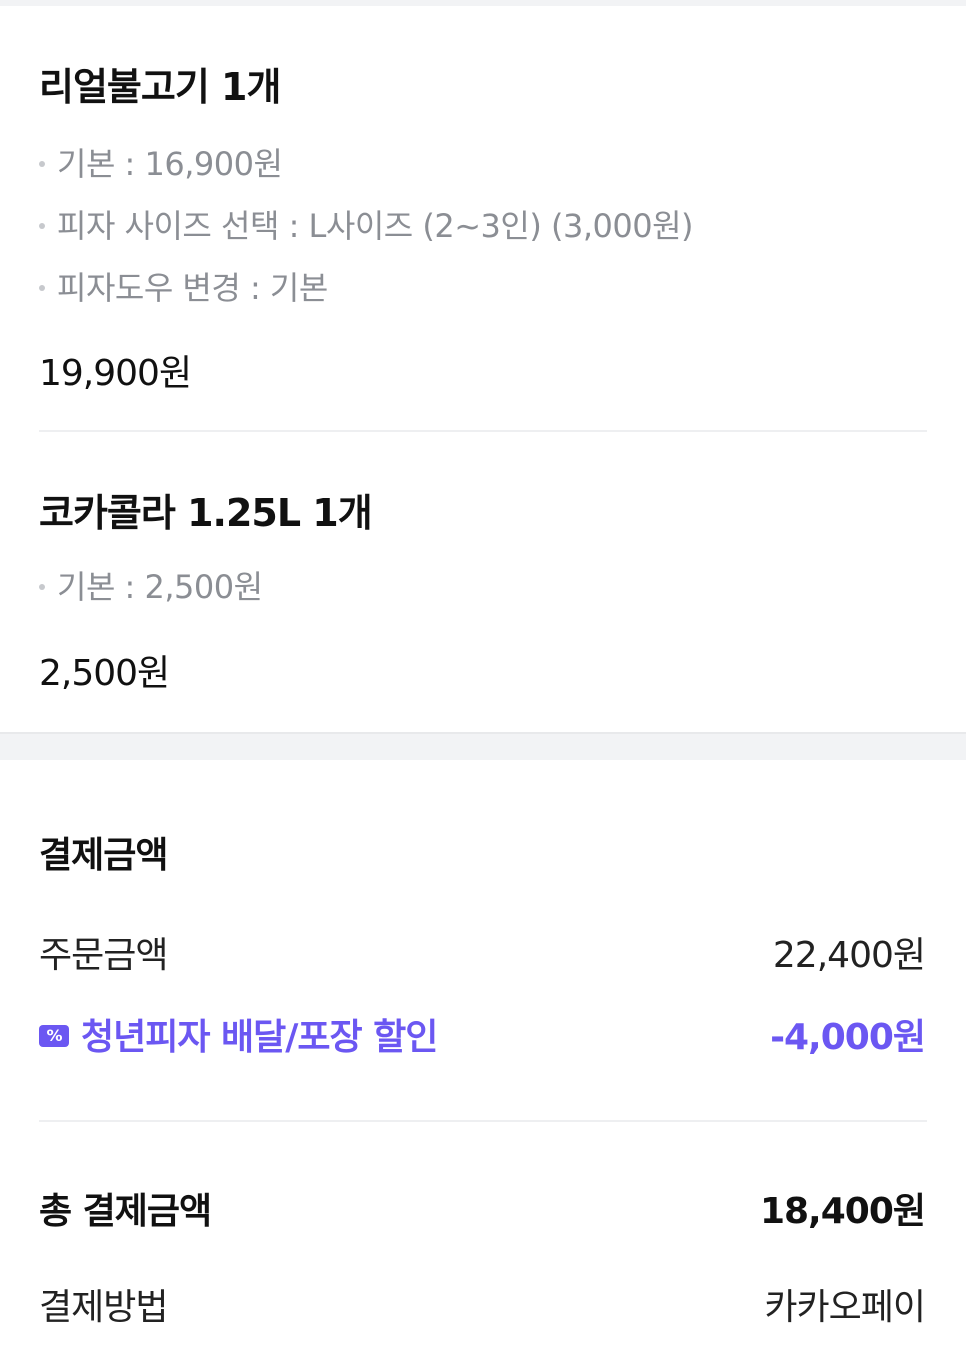  What do you see at coordinates (206, 513) in the screenshot?
I see `order-item-name: 코카콜라 1.25L 1개` at bounding box center [206, 513].